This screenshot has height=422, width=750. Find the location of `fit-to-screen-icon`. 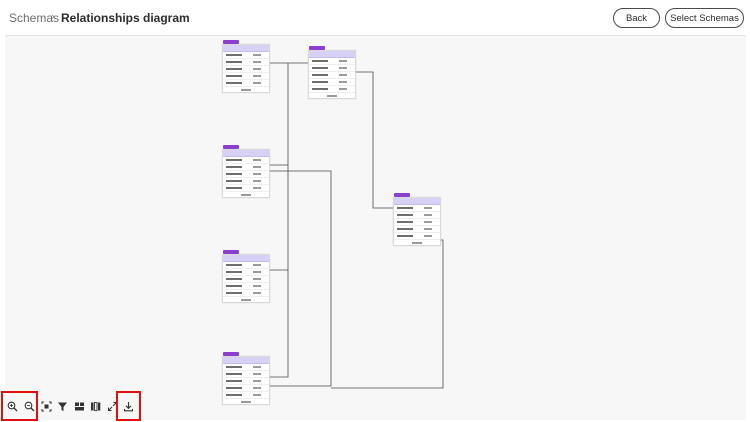

fit-to-screen-icon is located at coordinates (46, 406).